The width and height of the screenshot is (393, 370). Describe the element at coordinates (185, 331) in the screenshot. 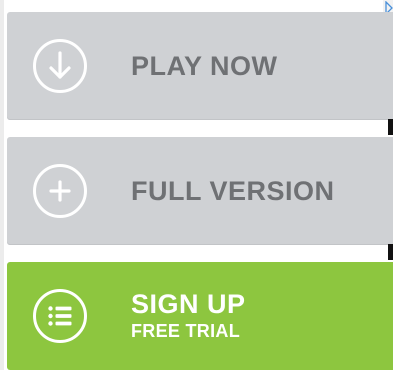

I see `free-trial-label: FREE TRIAL` at that location.